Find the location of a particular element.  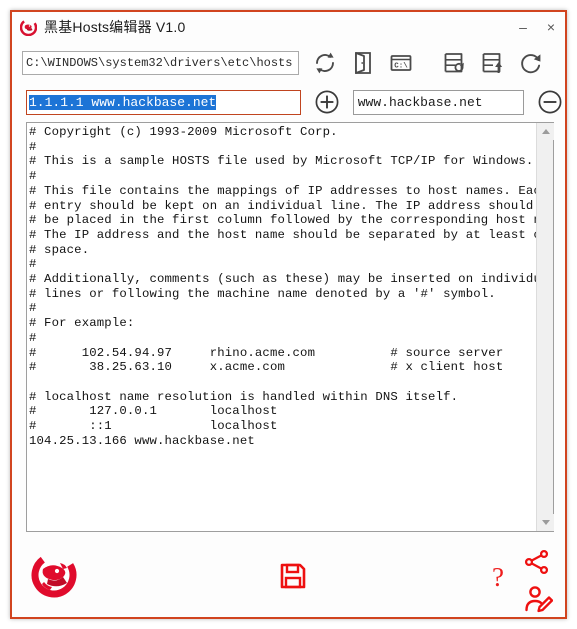

reset-icon is located at coordinates (531, 63).